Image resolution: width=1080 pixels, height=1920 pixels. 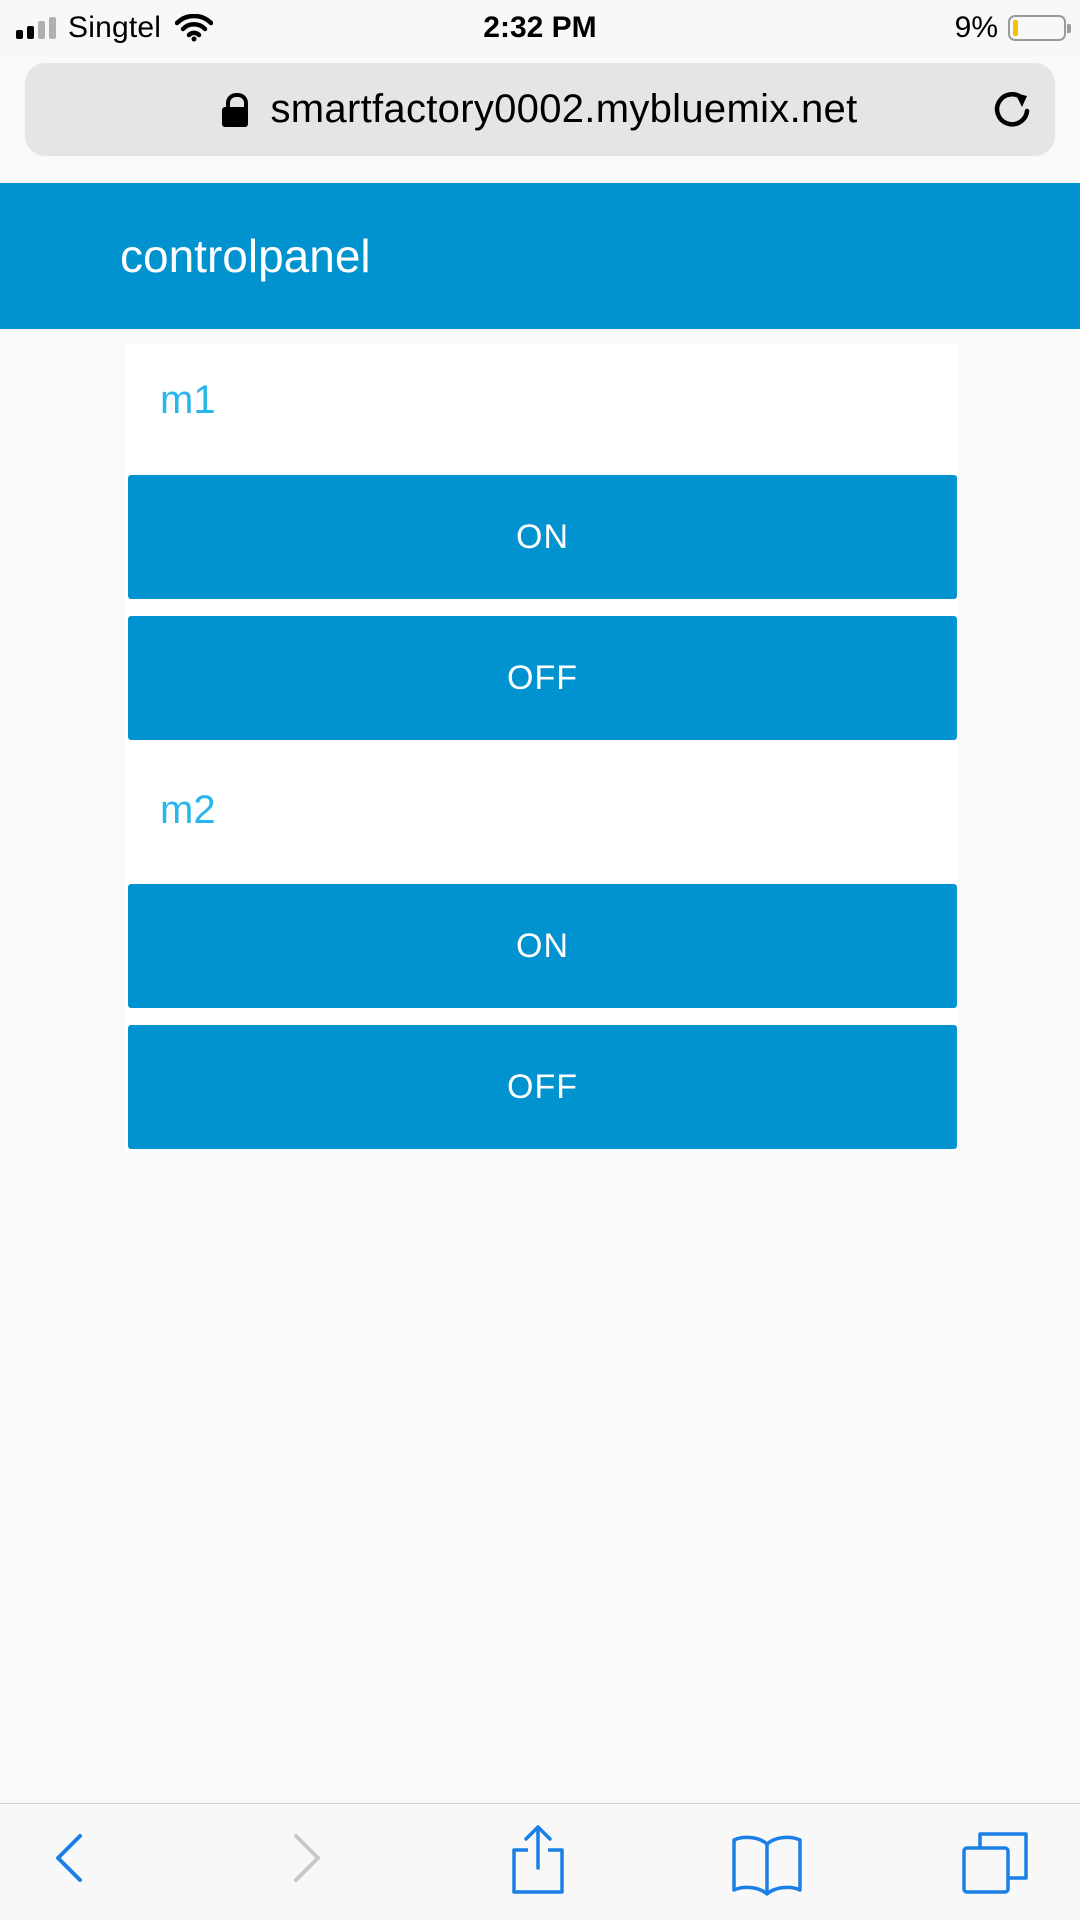 I want to click on battery-icon, so click(x=1039, y=28).